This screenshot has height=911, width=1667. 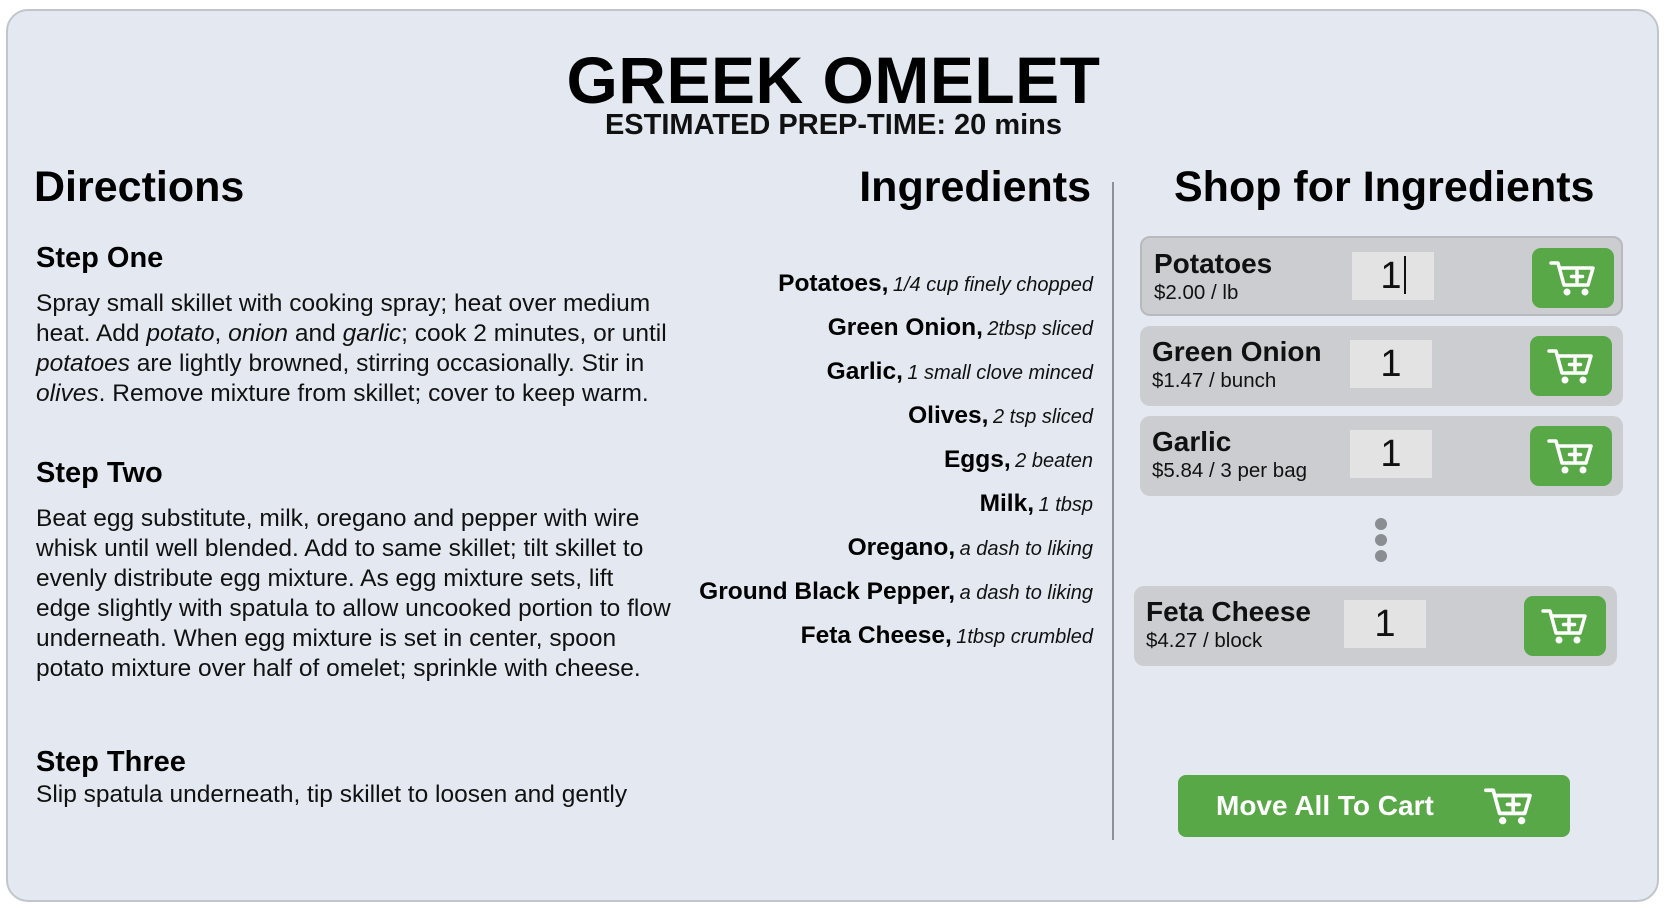 I want to click on shop-item-feta-cheese: Feta Cheese $4.27 / block 1, so click(x=1375, y=626).